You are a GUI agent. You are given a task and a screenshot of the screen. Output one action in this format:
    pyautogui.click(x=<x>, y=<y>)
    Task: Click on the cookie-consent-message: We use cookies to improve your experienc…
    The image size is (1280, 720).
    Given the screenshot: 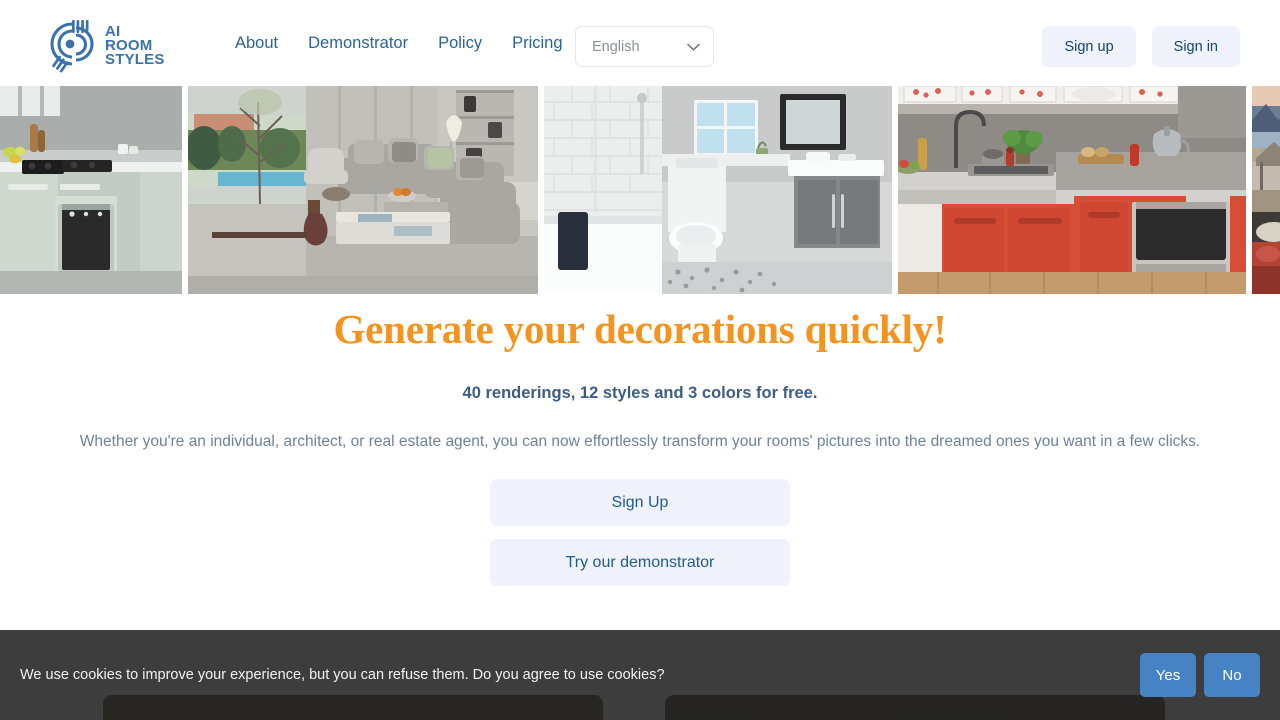 What is the action you would take?
    pyautogui.click(x=342, y=675)
    